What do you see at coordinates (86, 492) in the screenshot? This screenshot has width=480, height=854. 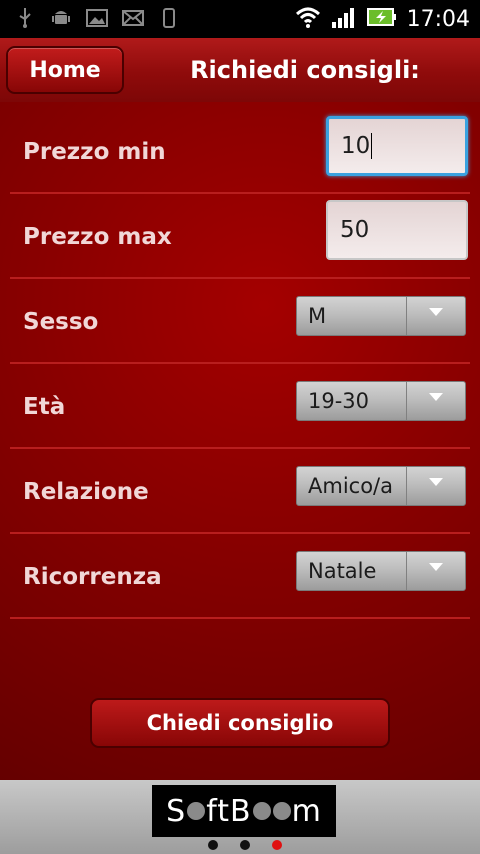 I see `label-relazione: Relazione` at bounding box center [86, 492].